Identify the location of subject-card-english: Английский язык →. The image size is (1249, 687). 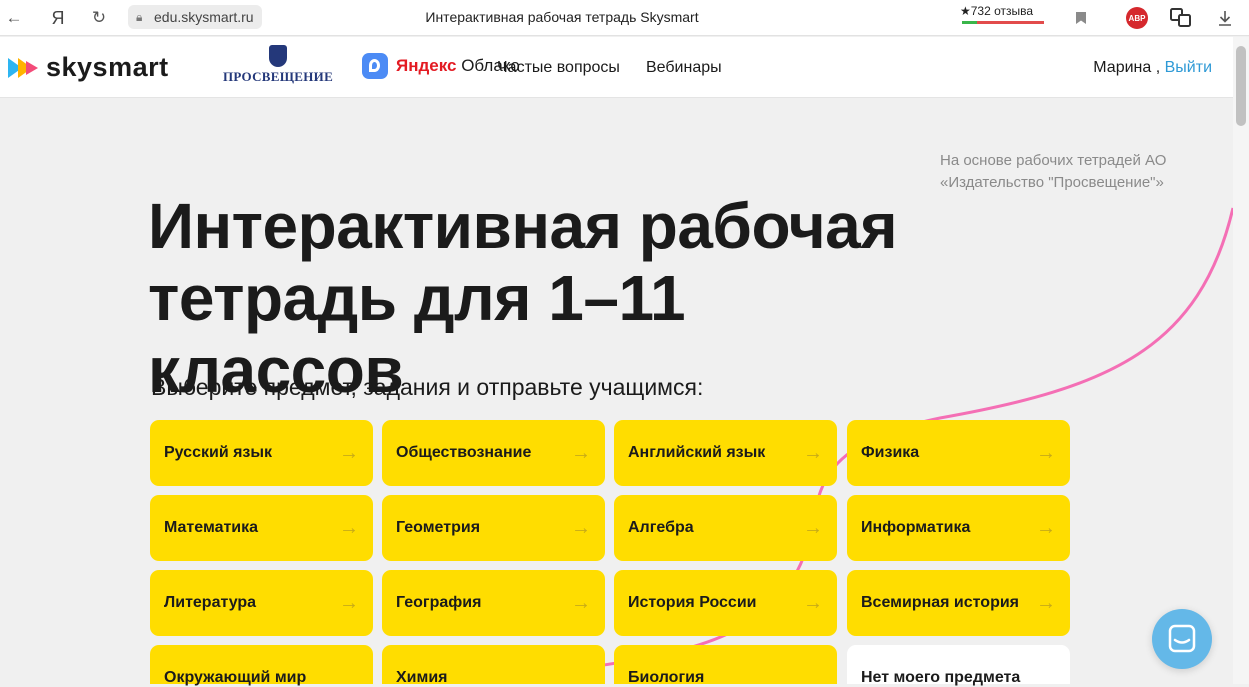
(725, 453).